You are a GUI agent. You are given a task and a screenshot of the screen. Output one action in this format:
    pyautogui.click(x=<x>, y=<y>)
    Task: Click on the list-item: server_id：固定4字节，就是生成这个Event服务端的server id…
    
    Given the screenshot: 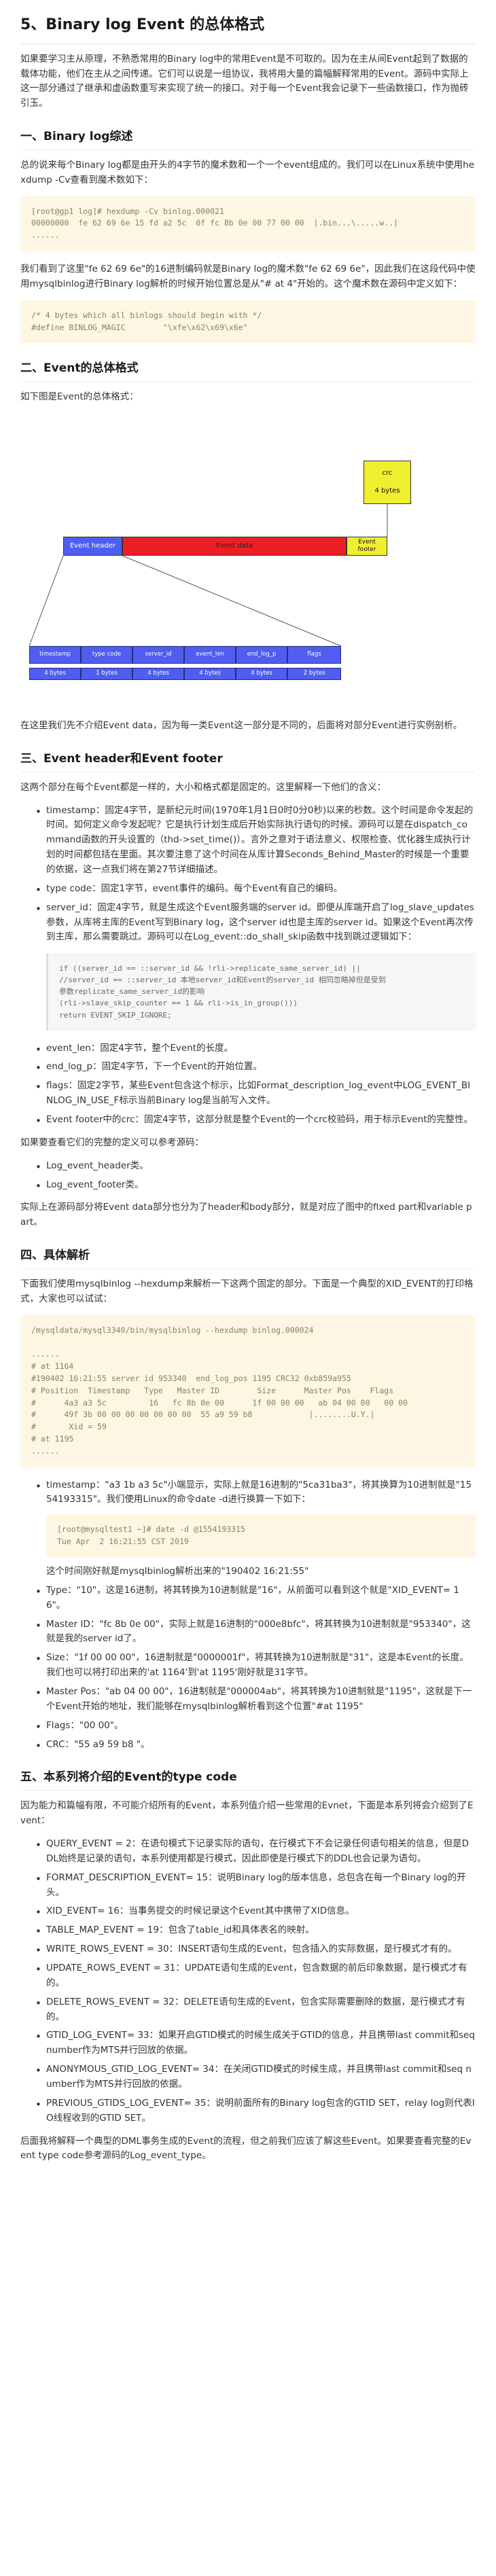 What is the action you would take?
    pyautogui.click(x=248, y=923)
    